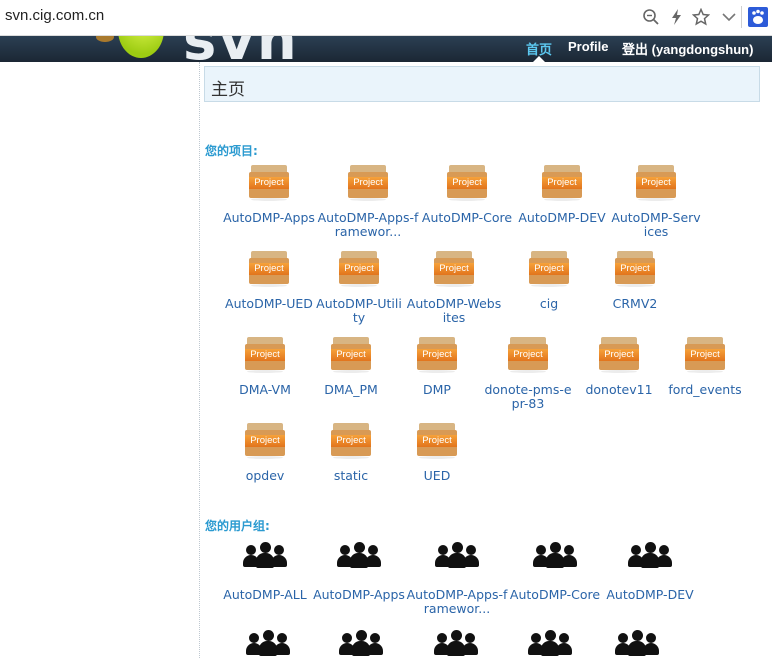 The image size is (772, 658). I want to click on nav-logout: 登出 (yangdongshun), so click(687, 48).